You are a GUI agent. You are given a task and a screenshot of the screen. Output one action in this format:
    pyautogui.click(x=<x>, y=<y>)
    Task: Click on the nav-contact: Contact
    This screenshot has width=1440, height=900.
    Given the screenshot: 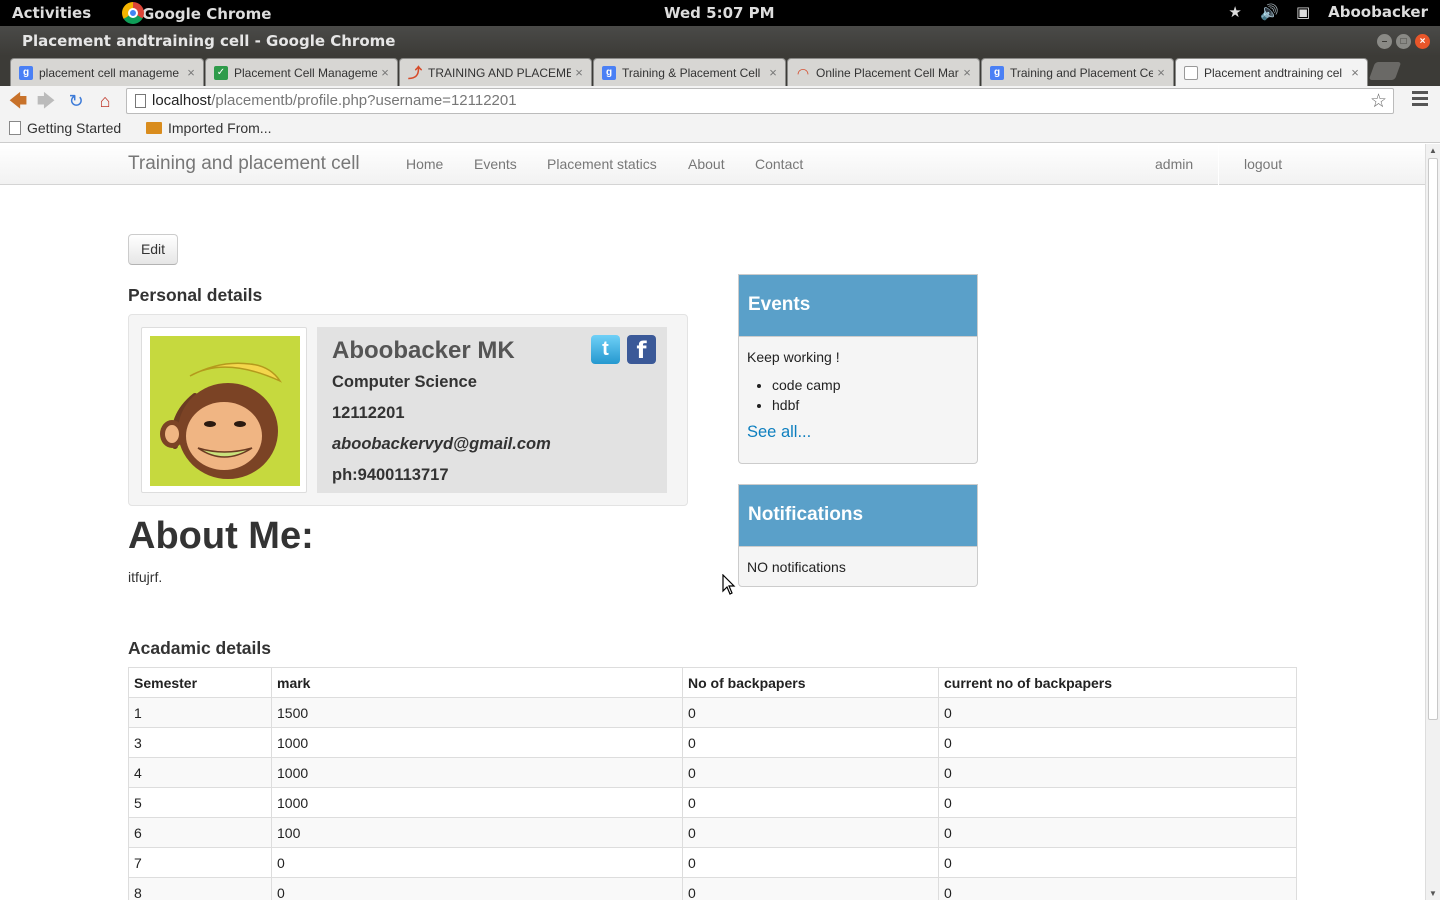 What is the action you would take?
    pyautogui.click(x=779, y=164)
    